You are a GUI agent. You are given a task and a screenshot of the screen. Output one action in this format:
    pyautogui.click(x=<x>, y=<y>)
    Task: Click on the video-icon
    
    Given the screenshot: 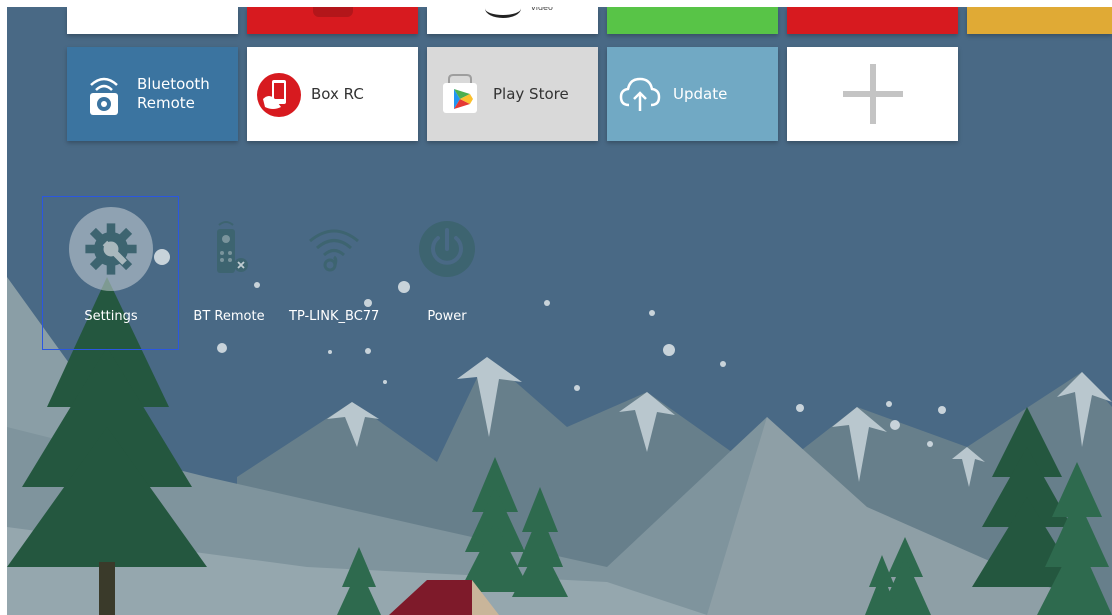 What is the action you would take?
    pyautogui.click(x=503, y=12)
    